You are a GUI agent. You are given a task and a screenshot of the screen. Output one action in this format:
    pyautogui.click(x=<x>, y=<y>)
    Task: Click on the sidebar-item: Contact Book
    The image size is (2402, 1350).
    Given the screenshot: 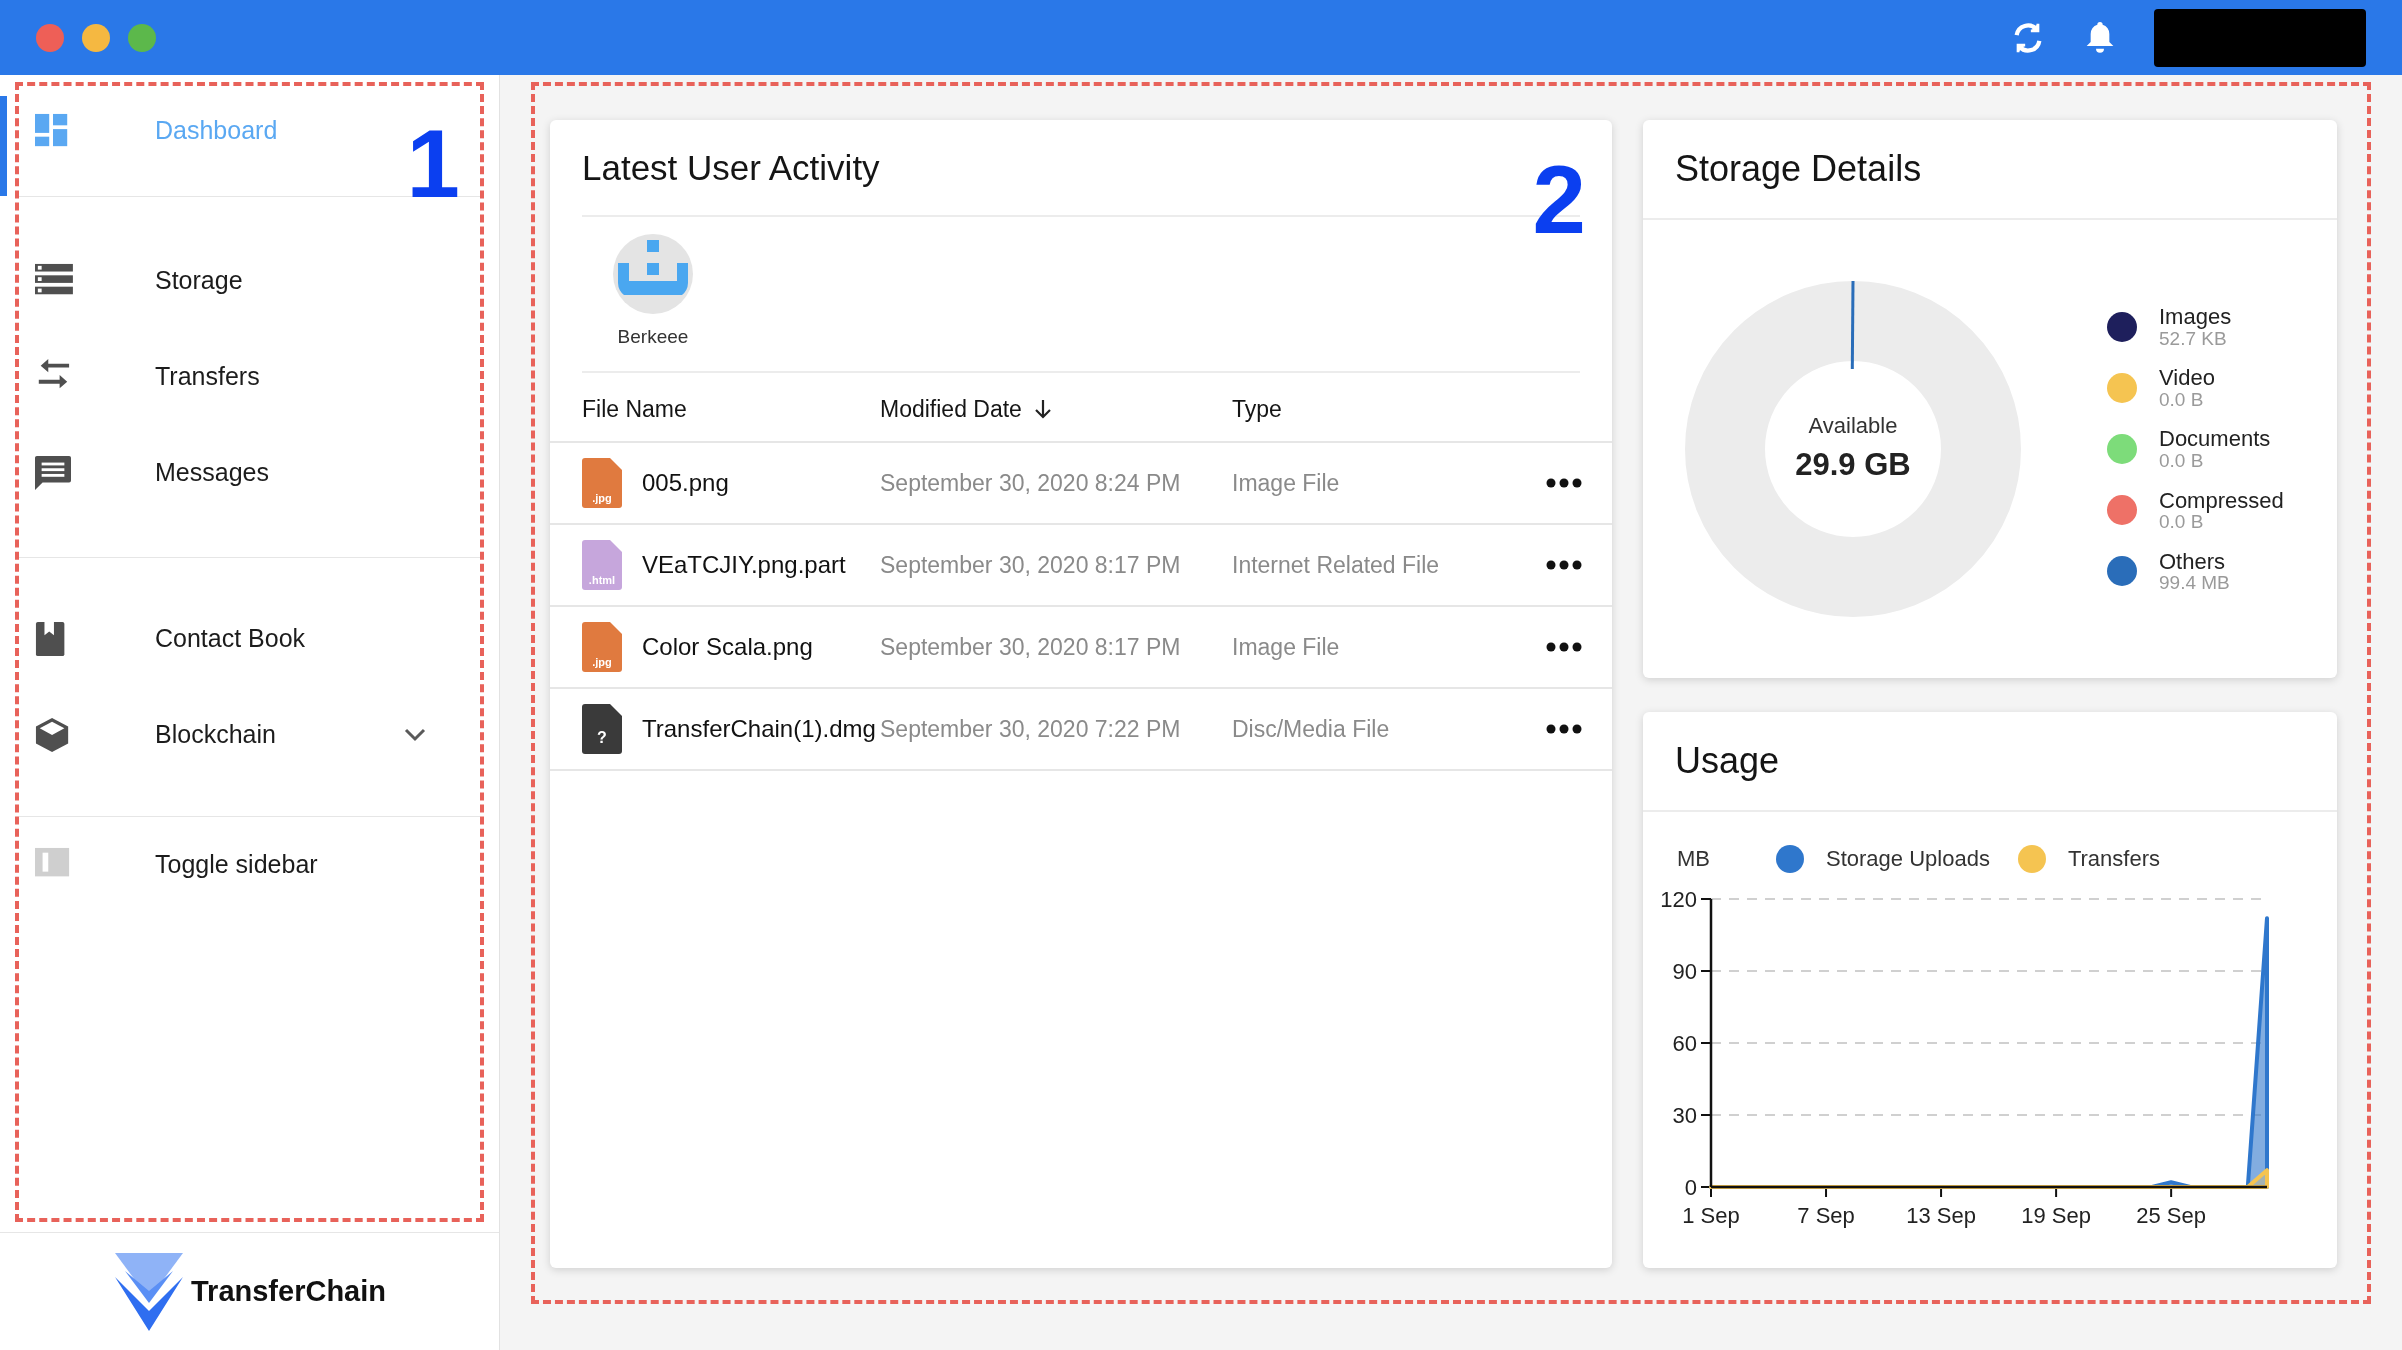 What is the action you would take?
    pyautogui.click(x=239, y=639)
    